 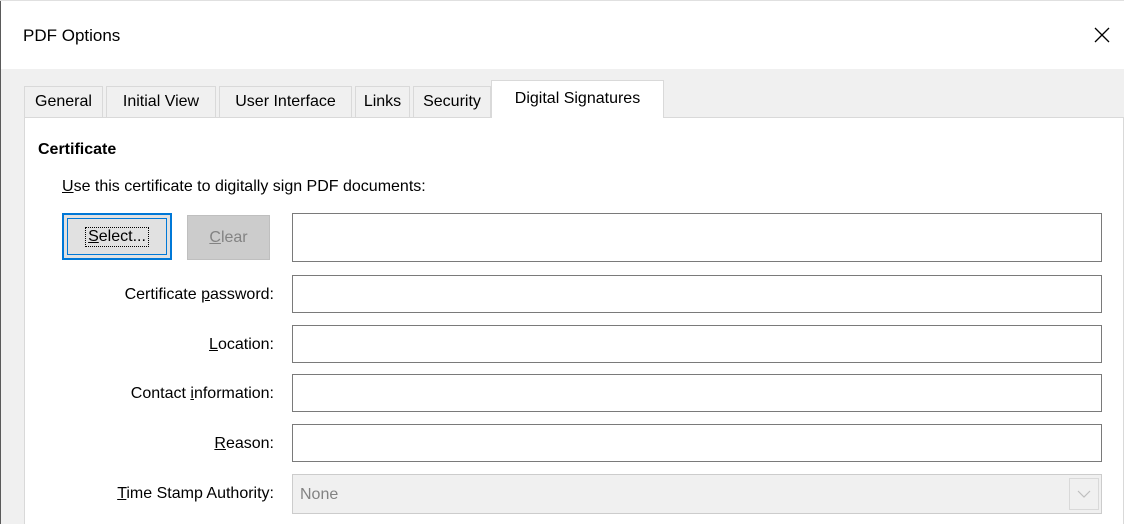 I want to click on tab-digital-signatures: Digital Signatures, so click(x=577, y=99).